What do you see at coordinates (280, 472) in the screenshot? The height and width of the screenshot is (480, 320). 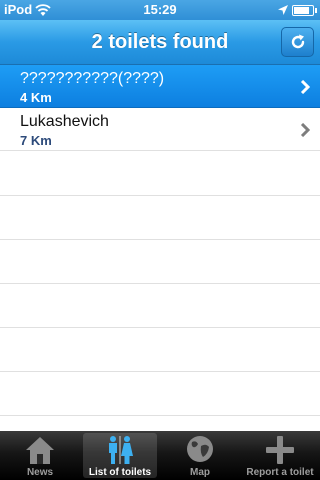 I see `tab-label: Report a toilet` at bounding box center [280, 472].